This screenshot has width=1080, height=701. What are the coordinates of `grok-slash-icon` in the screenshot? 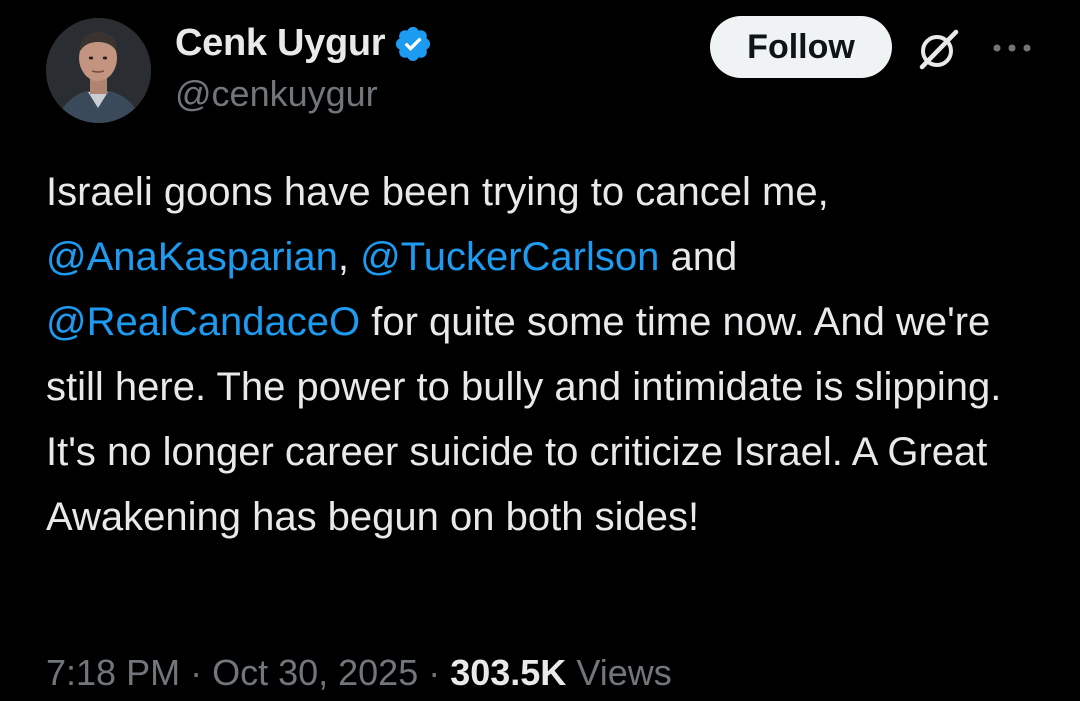 It's located at (937, 49).